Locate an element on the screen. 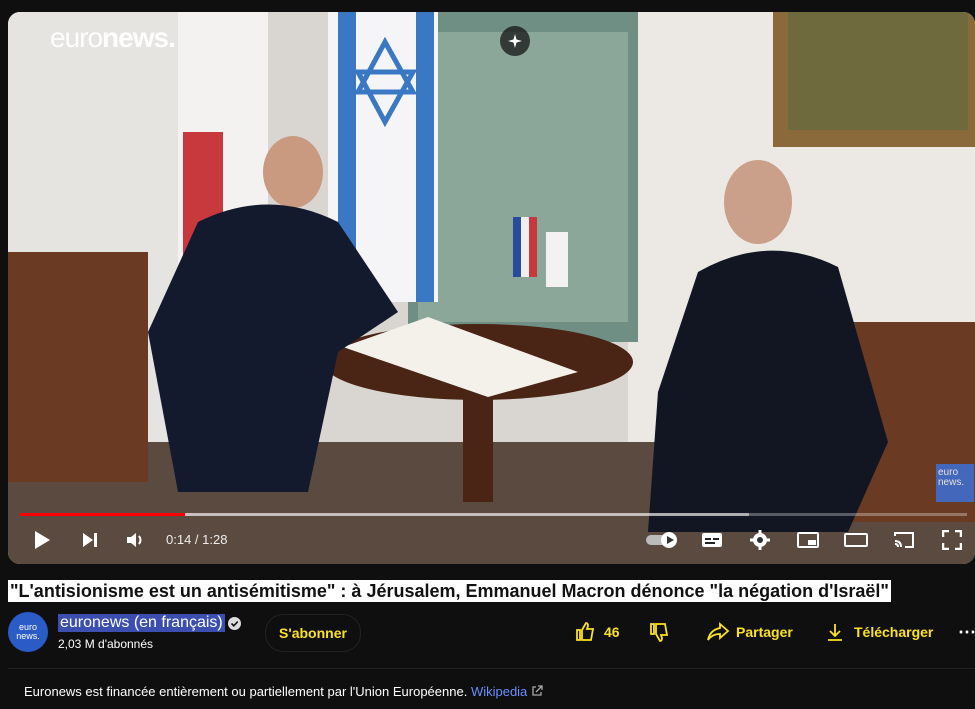  subscribe-button: S'abonner is located at coordinates (313, 633).